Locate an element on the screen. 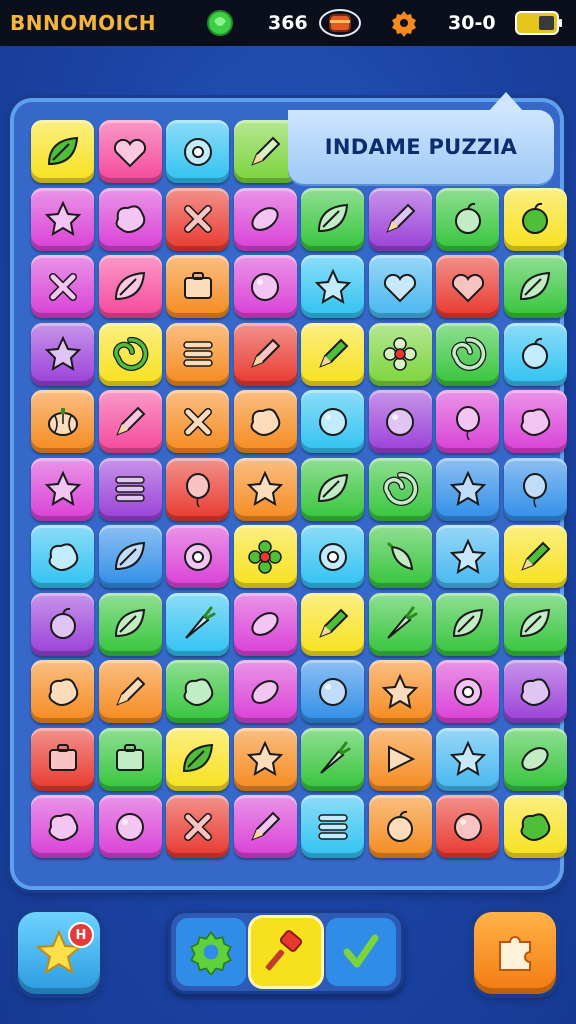 The height and width of the screenshot is (1024, 576). tile-green-blob is located at coordinates (197, 691).